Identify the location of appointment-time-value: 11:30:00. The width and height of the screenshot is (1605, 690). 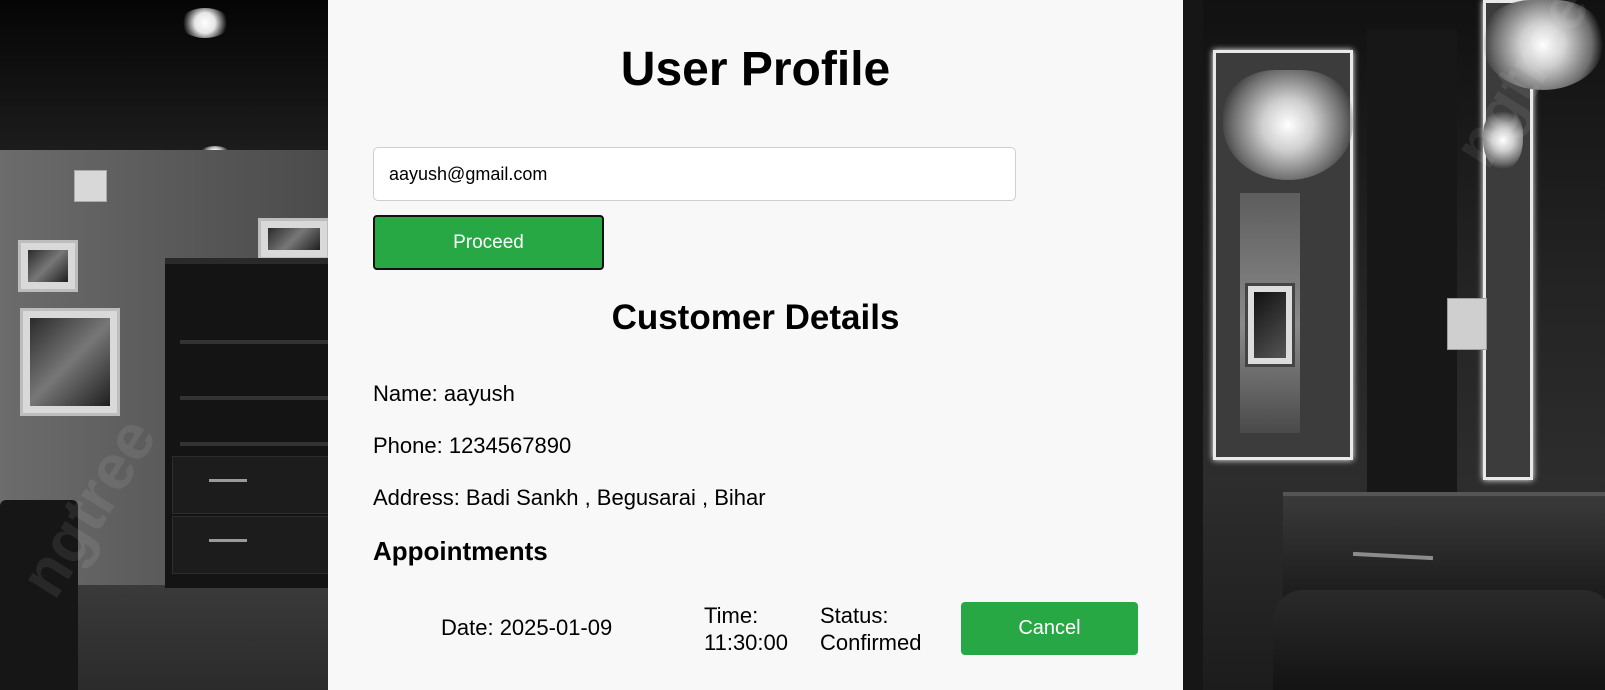
(746, 642).